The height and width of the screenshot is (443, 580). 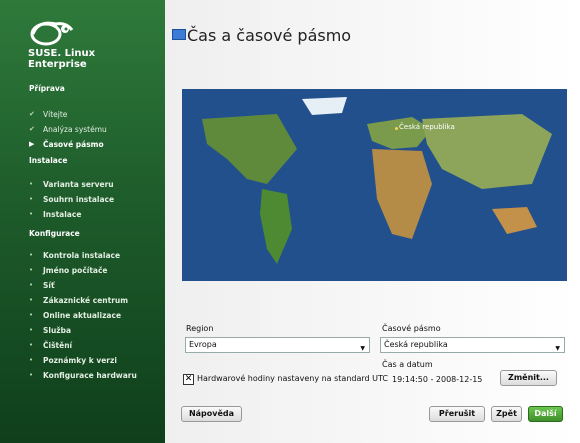 What do you see at coordinates (62, 214) in the screenshot?
I see `sidebar-item-instalace: Instalace` at bounding box center [62, 214].